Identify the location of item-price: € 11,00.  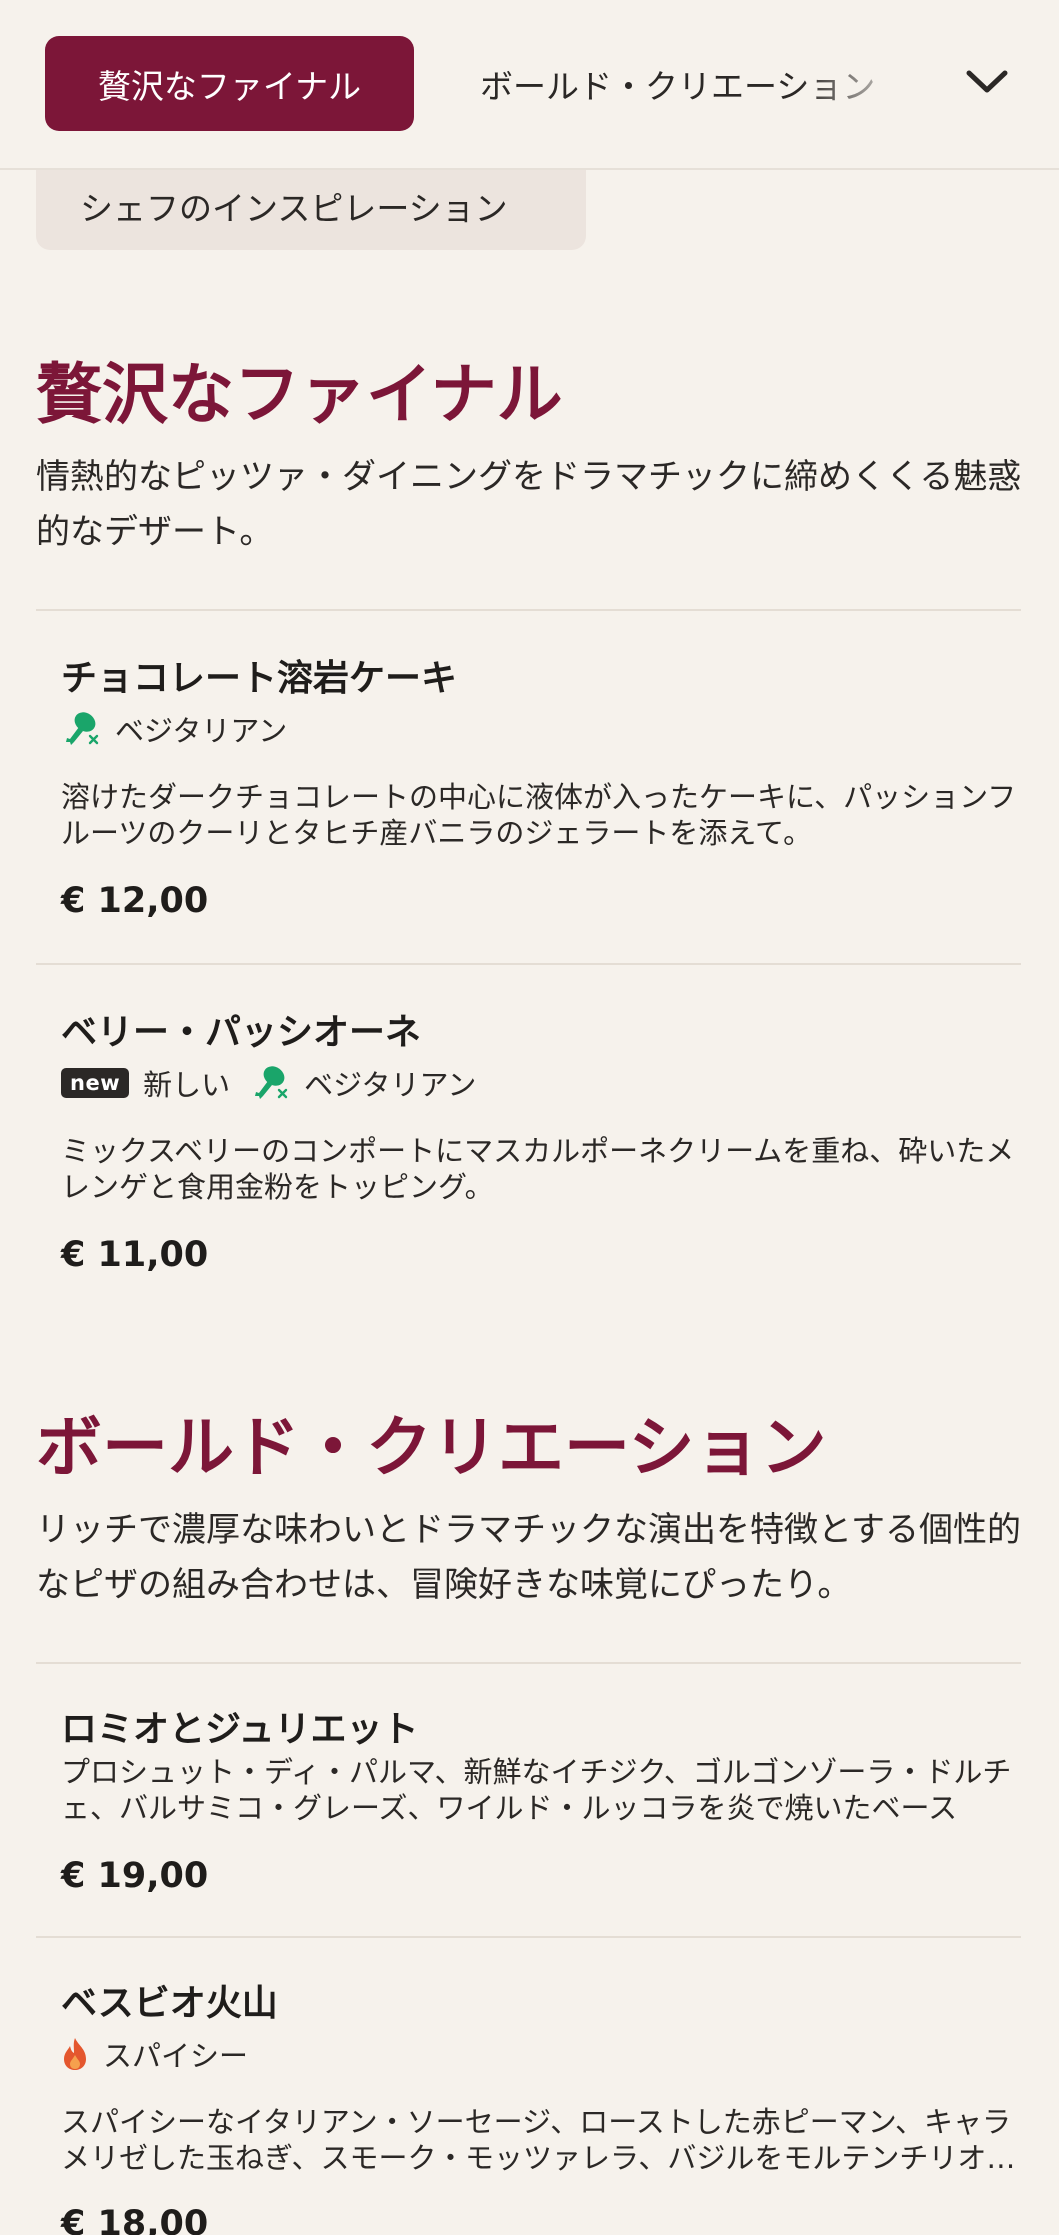
(135, 1255).